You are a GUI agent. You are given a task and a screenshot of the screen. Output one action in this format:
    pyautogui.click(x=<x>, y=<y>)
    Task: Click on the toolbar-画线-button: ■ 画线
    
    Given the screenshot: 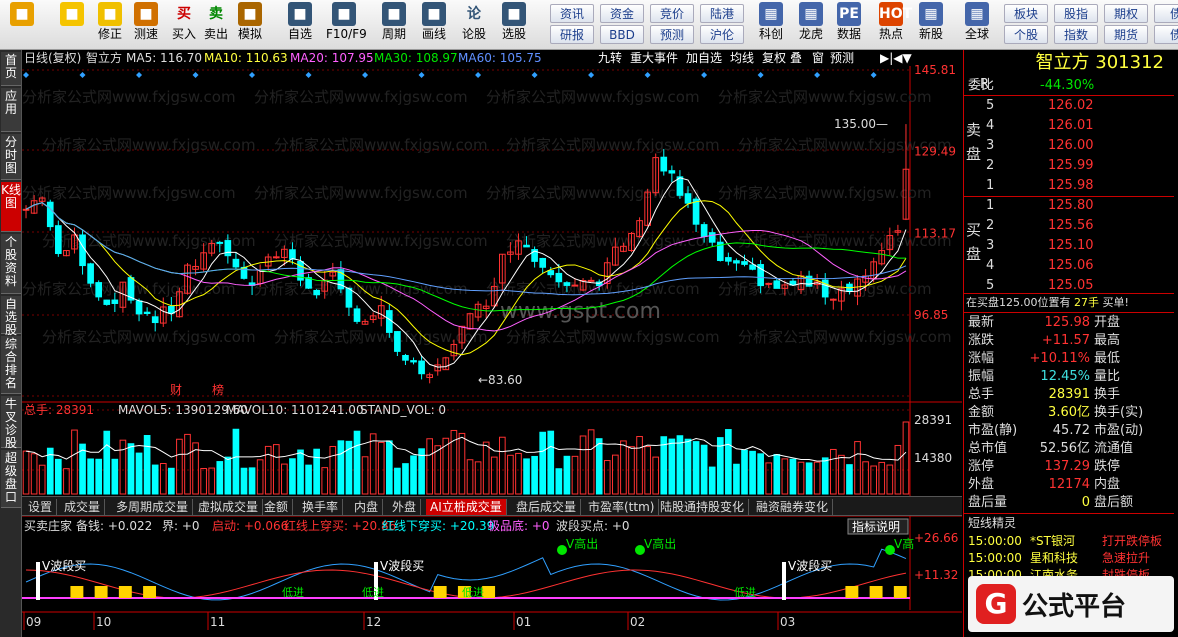 What is the action you would take?
    pyautogui.click(x=434, y=25)
    